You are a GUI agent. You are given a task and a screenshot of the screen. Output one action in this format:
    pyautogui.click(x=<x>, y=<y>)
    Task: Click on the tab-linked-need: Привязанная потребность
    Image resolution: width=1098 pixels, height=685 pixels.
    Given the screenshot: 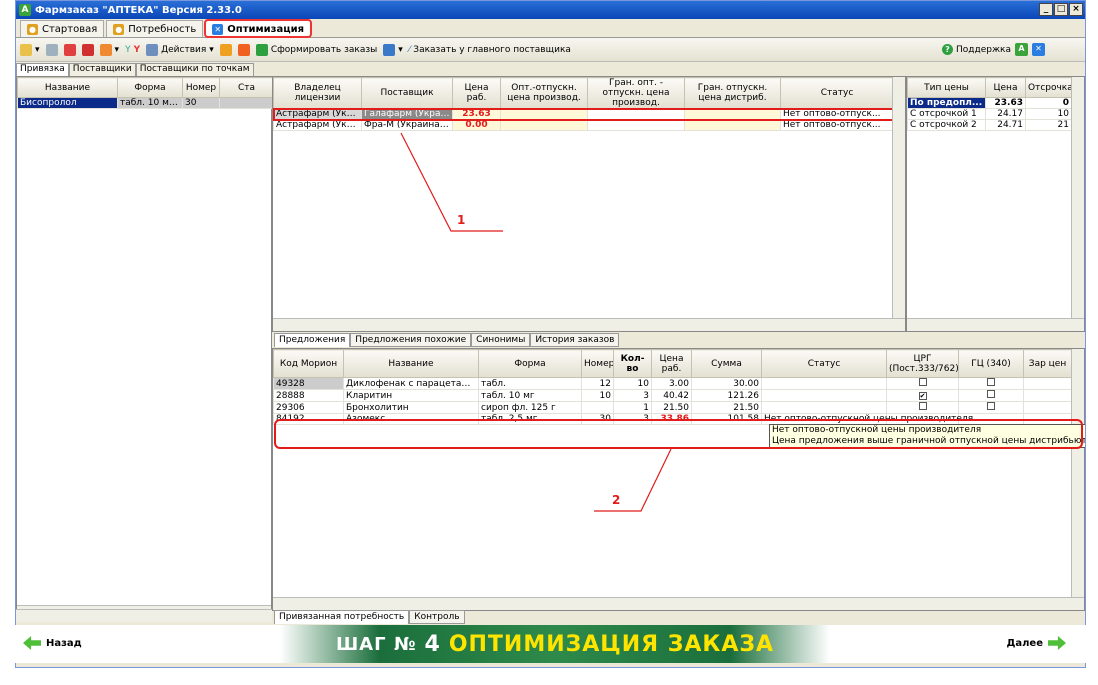 What is the action you would take?
    pyautogui.click(x=342, y=617)
    